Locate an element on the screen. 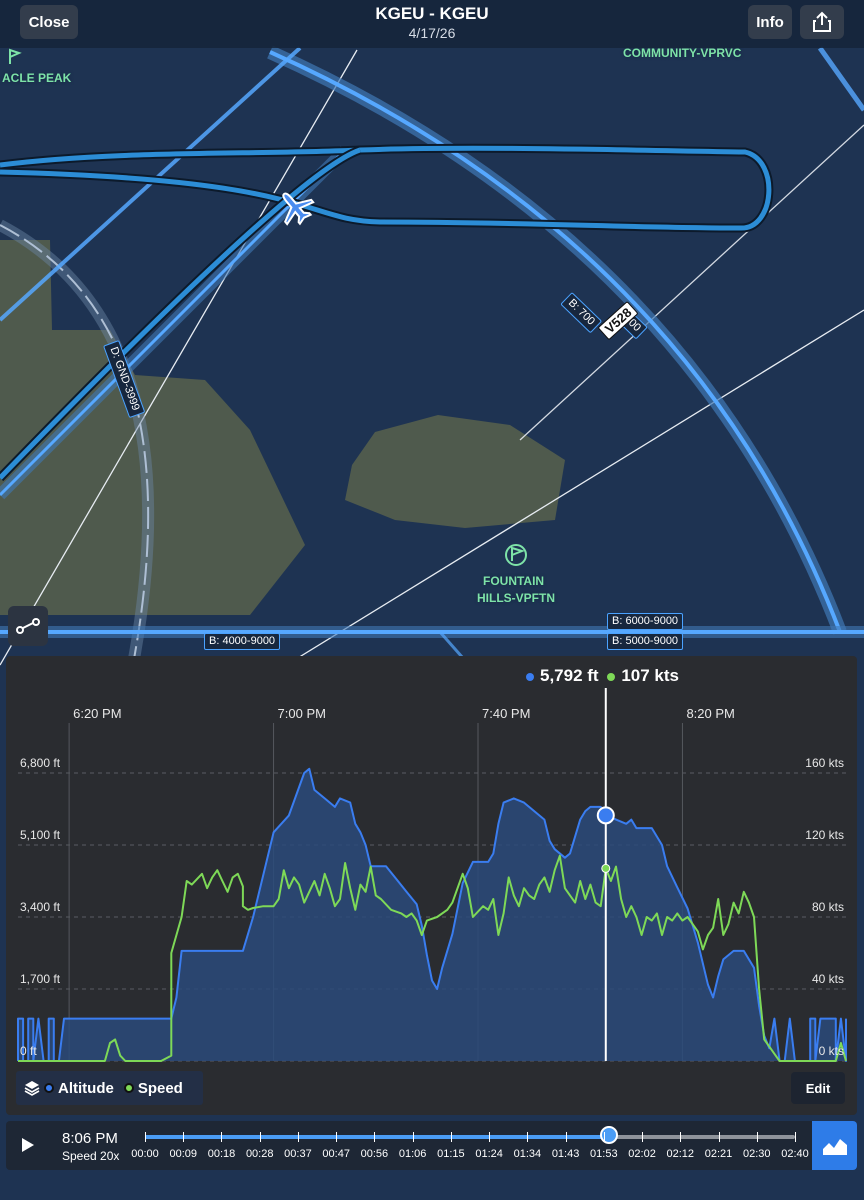 The height and width of the screenshot is (1200, 864). share-icon is located at coordinates (822, 21).